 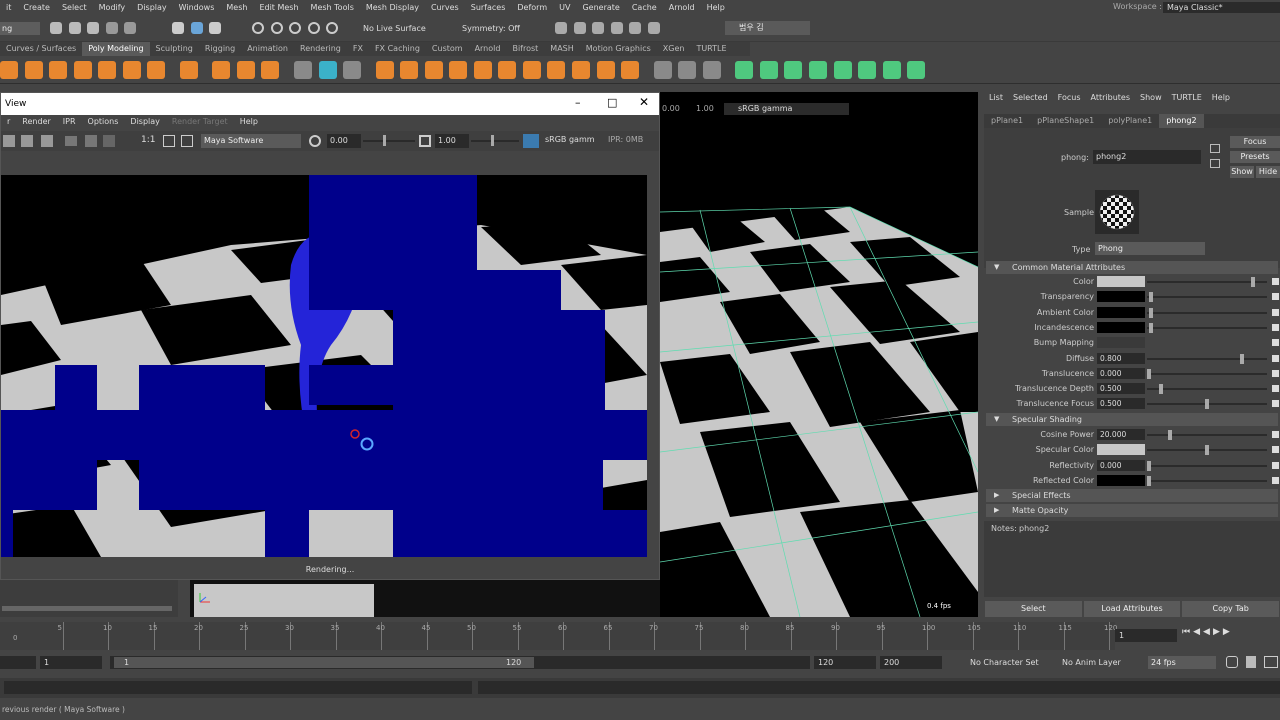 I want to click on command-input, so click(x=238, y=687).